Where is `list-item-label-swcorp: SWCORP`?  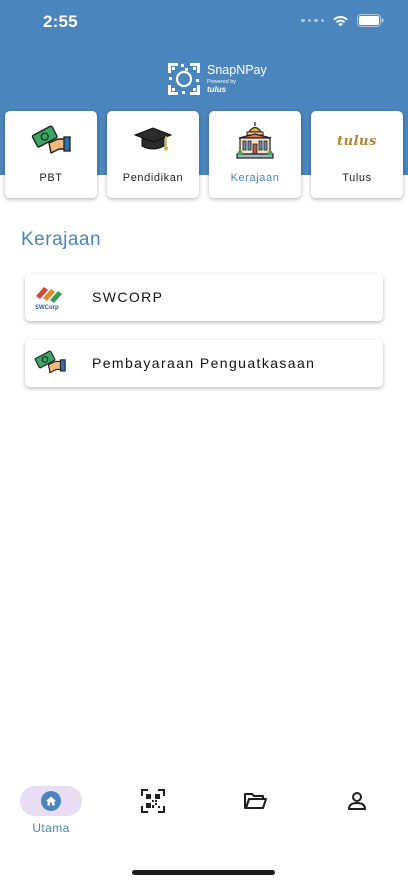 list-item-label-swcorp: SWCORP is located at coordinates (128, 297).